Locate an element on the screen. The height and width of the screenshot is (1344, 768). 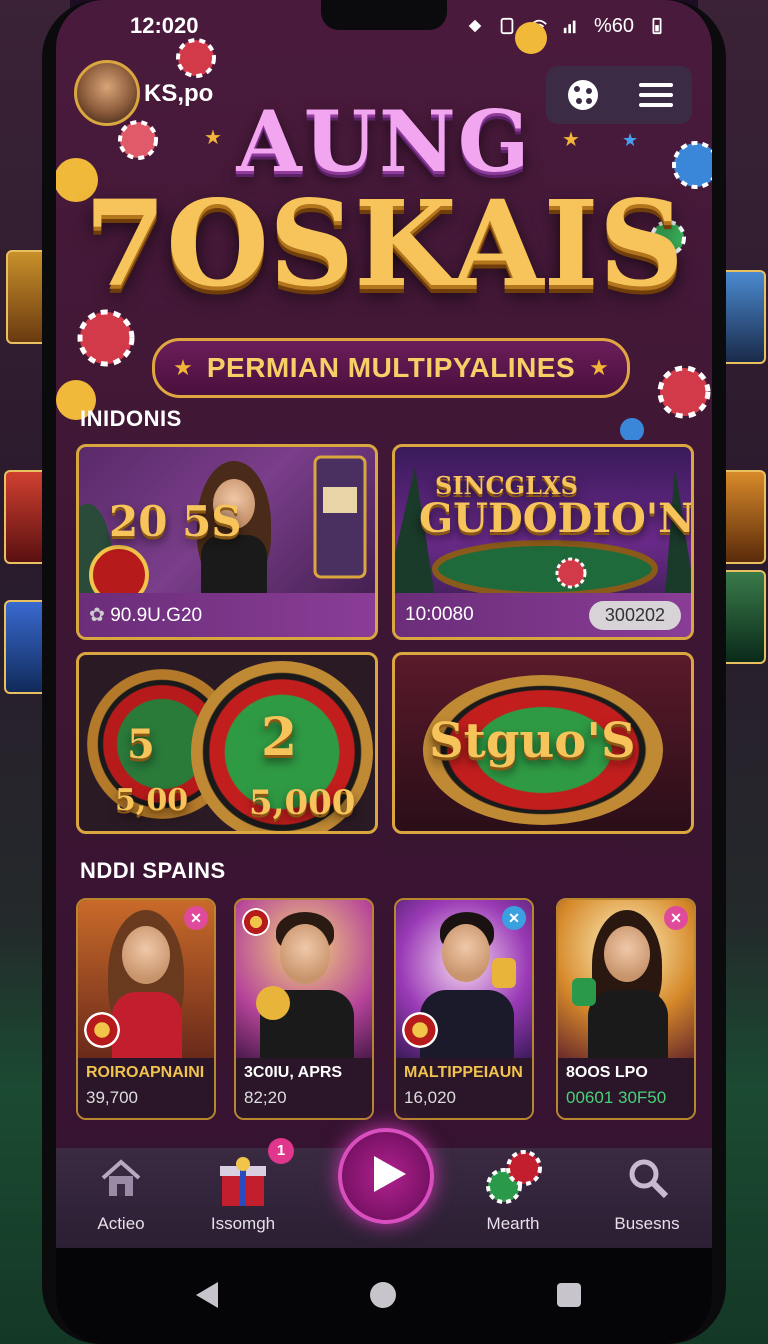
logo-line-2: 7OSKAIS is located at coordinates (384, 243).